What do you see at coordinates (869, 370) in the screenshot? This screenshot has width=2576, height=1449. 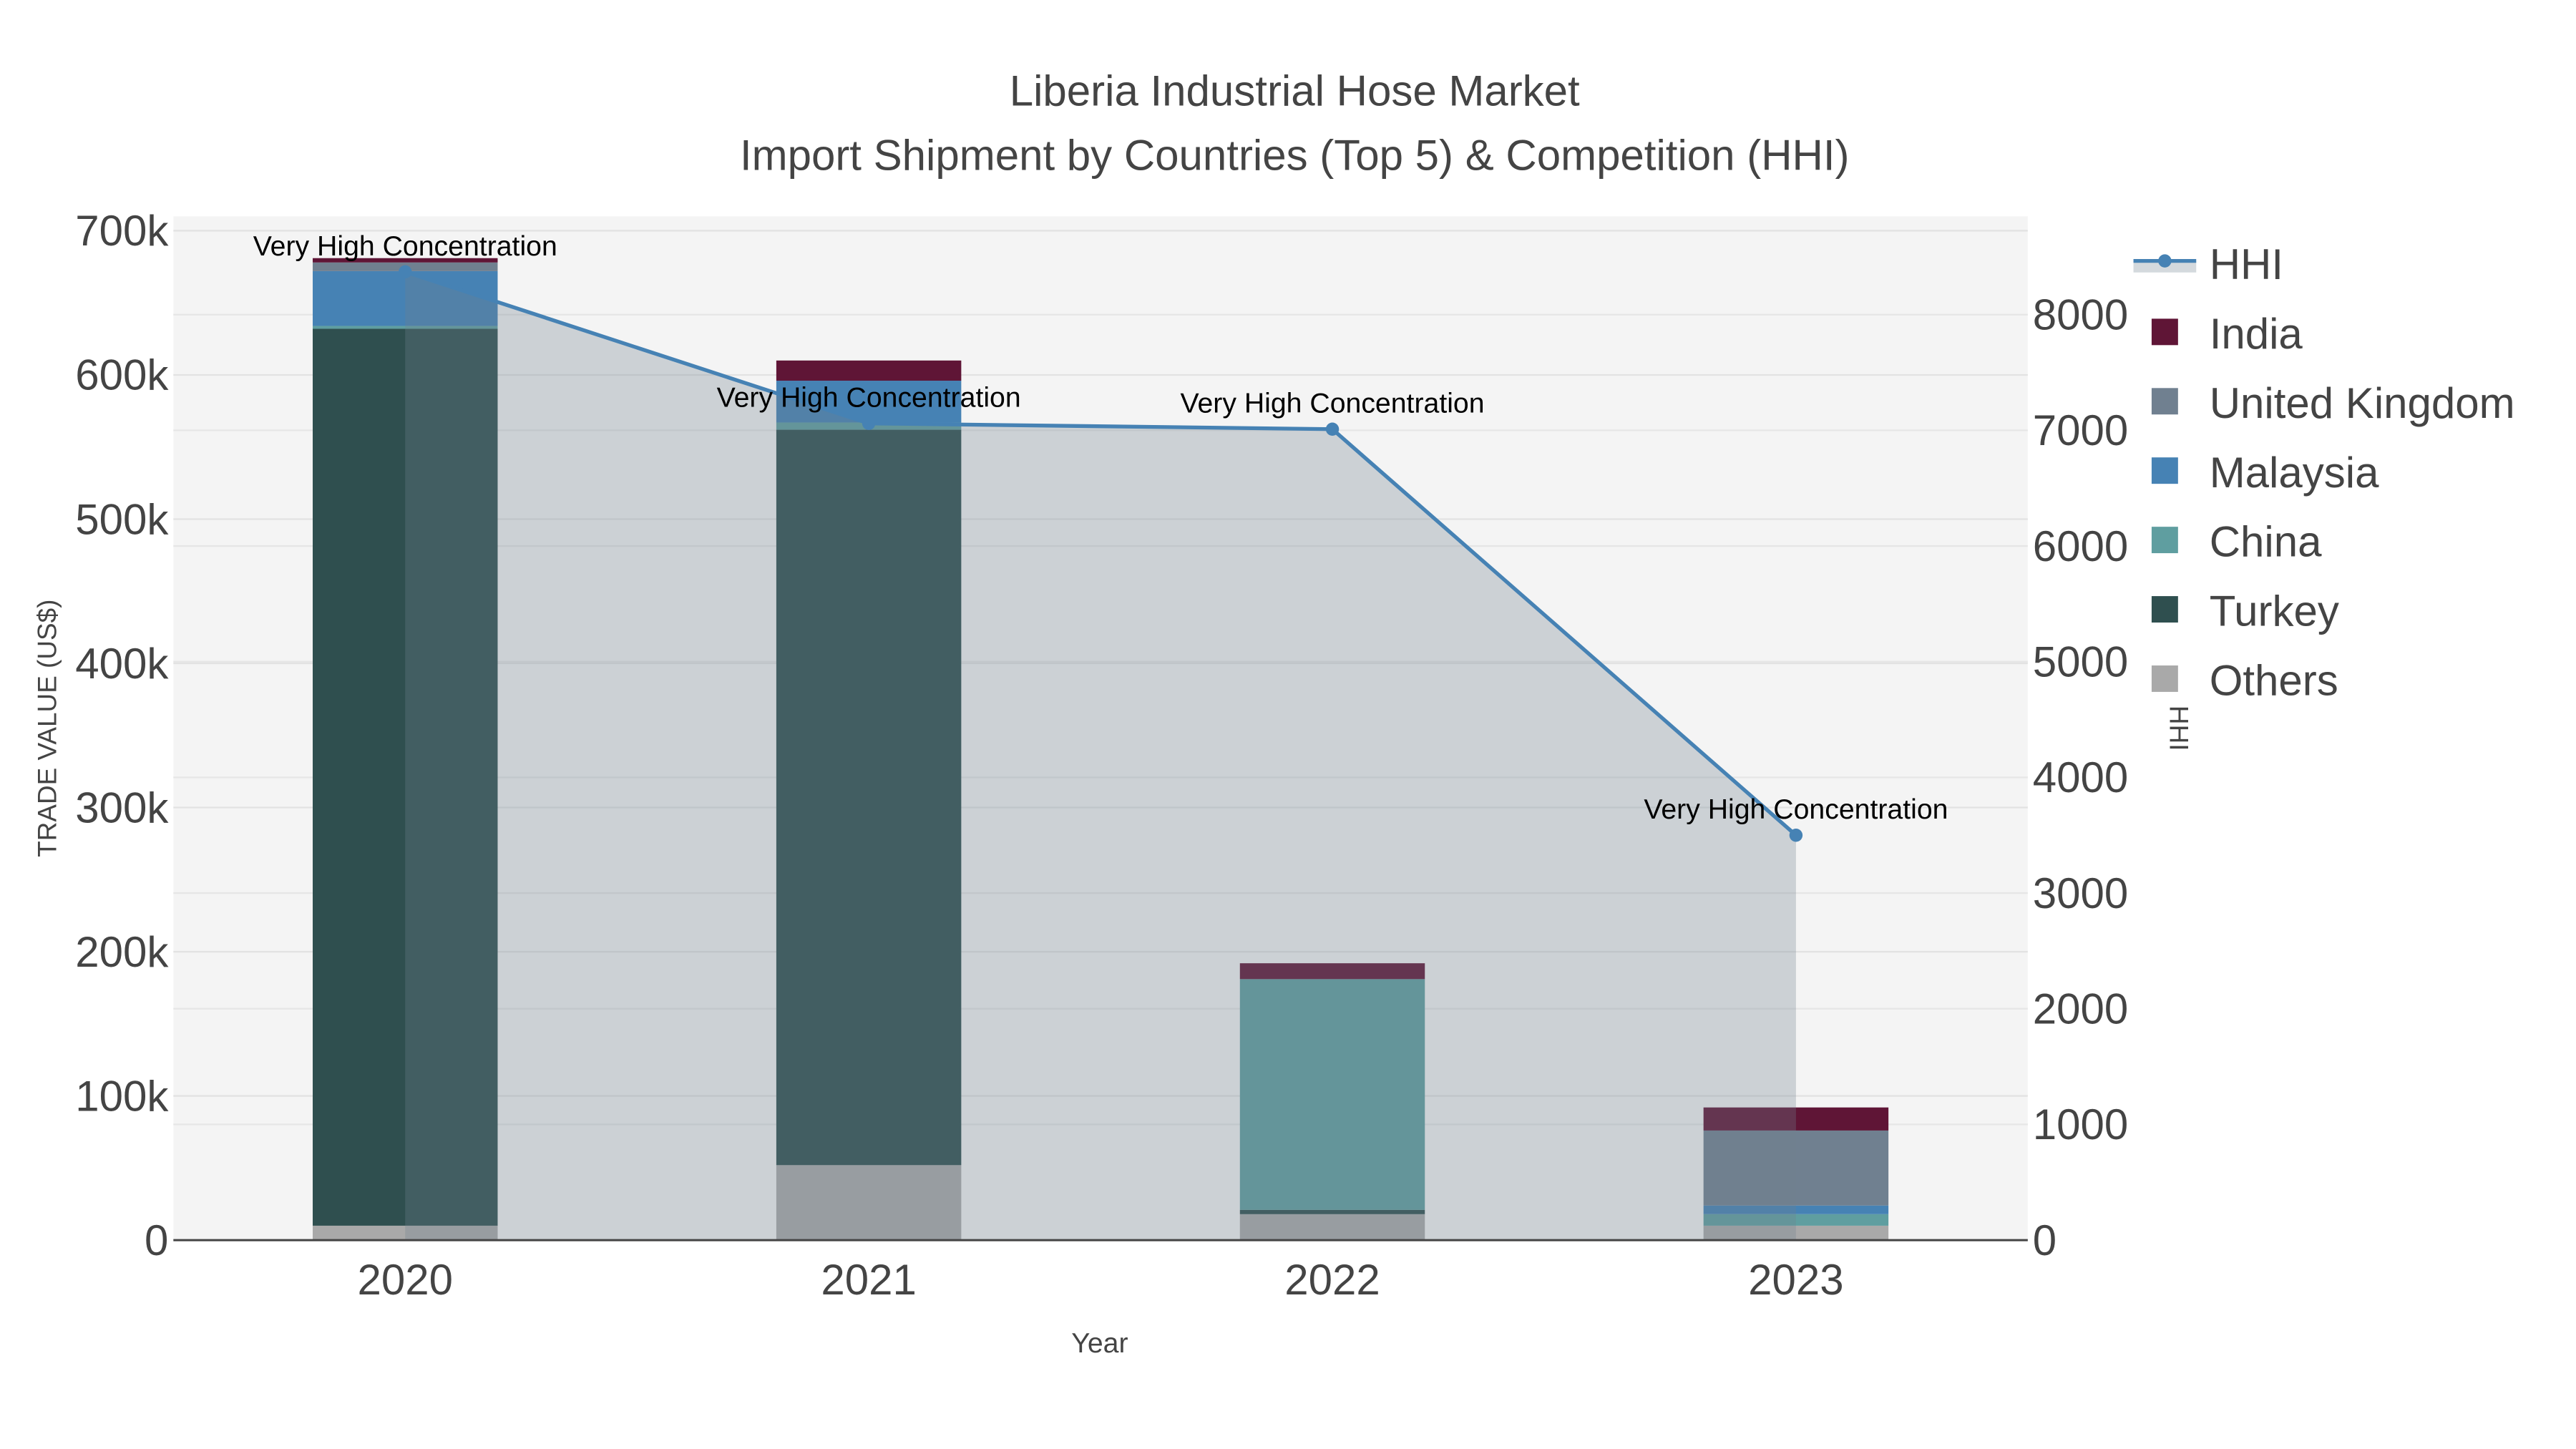 I see `bar-india` at bounding box center [869, 370].